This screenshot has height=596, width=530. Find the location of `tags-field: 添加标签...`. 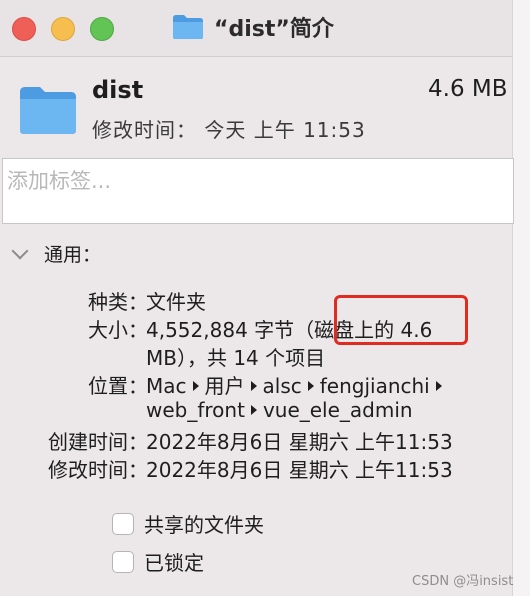

tags-field: 添加标签... is located at coordinates (258, 191).